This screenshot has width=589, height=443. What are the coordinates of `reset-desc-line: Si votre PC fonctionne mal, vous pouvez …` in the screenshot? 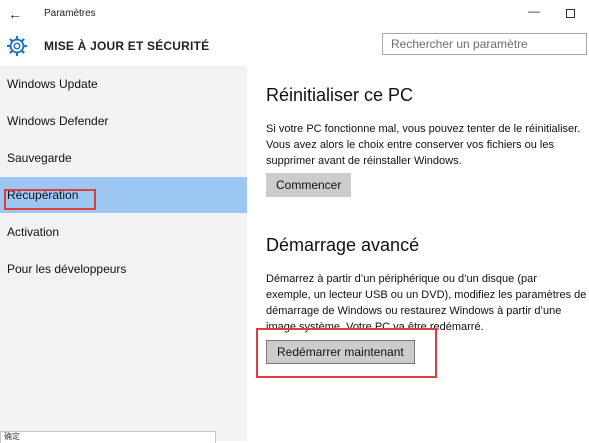 It's located at (423, 129).